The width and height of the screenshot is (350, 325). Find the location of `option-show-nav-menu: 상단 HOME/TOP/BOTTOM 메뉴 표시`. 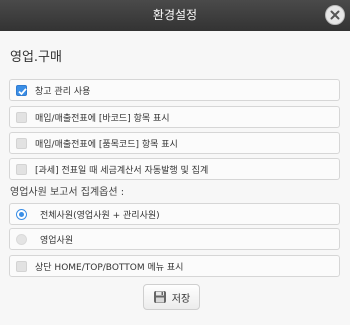

option-show-nav-menu: 상단 HOME/TOP/BOTTOM 메뉴 표시 is located at coordinates (174, 266).